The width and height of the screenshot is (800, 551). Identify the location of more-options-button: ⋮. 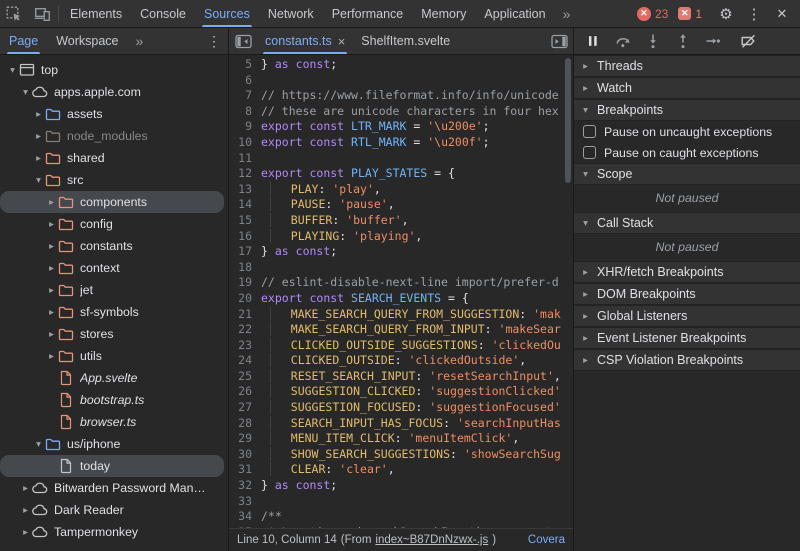
(754, 14).